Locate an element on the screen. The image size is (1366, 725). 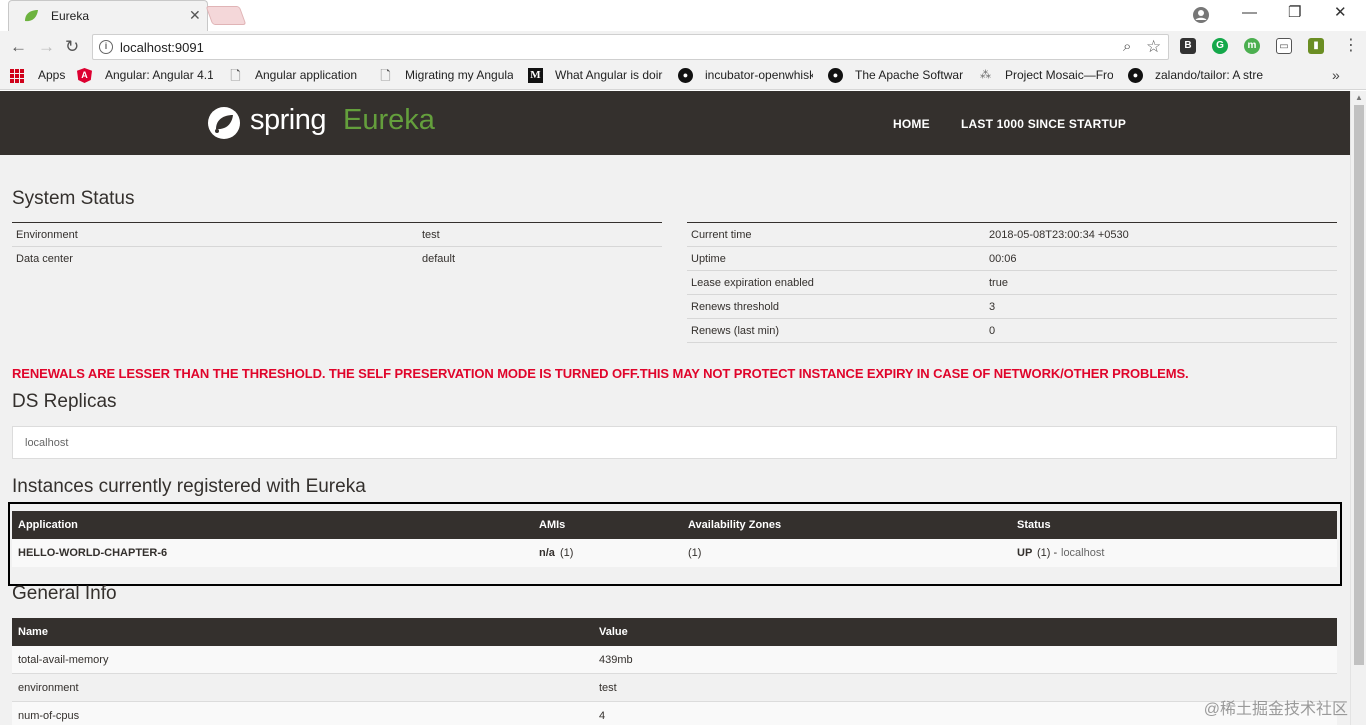
info-name: num-of-cpus is located at coordinates (49, 716).